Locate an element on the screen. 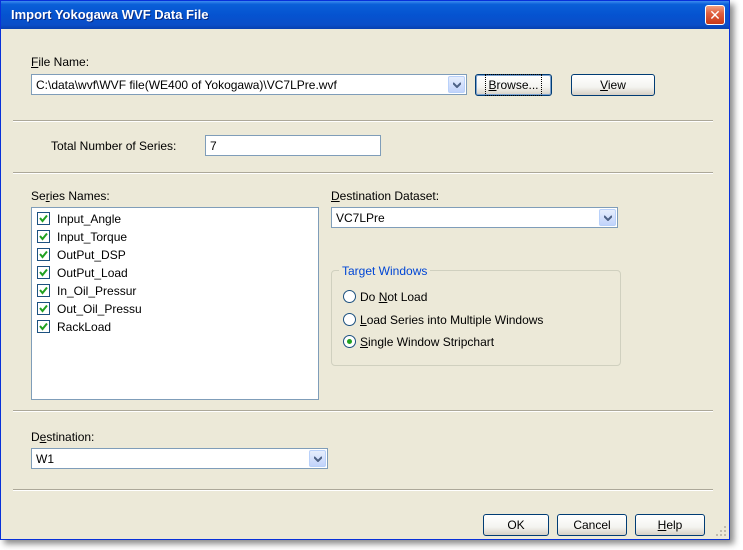 The height and width of the screenshot is (550, 743). view-button: View is located at coordinates (613, 85).